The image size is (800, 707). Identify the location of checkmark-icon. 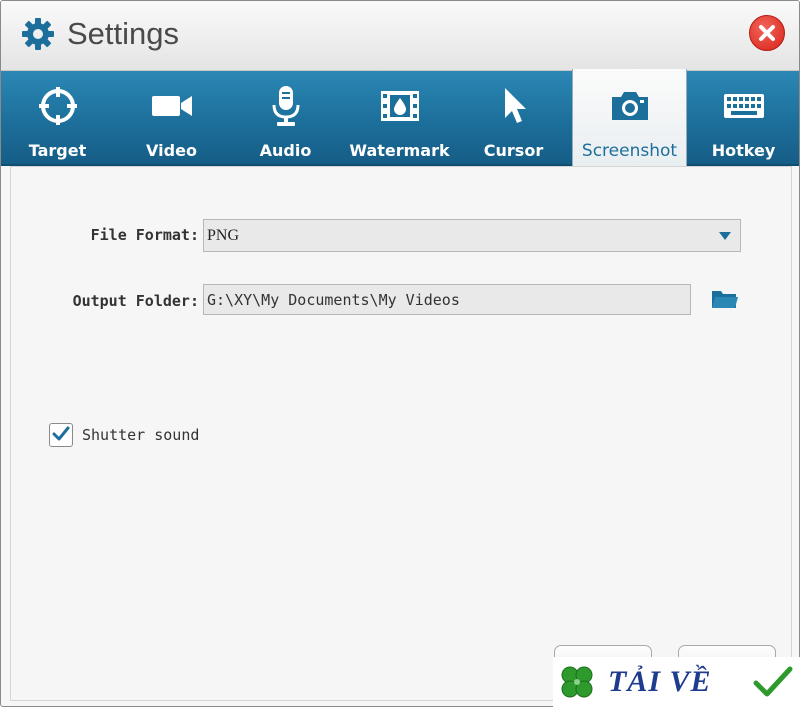
(61, 433).